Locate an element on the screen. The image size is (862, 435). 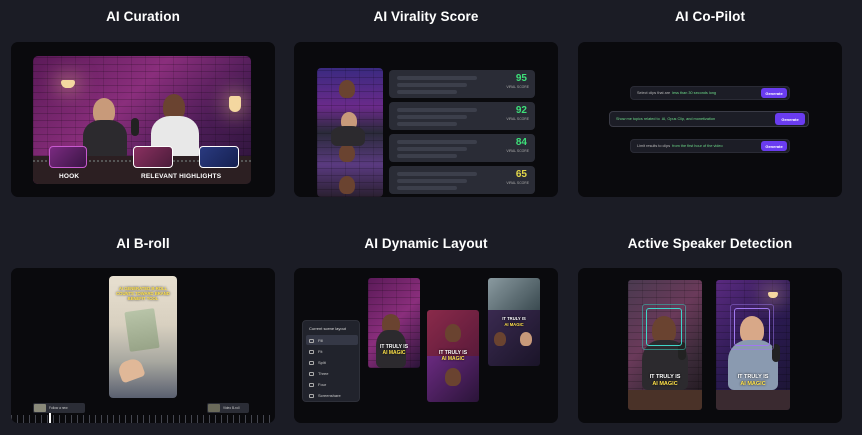
layout-preview-three: IT TRULY IS AI MAGIC is located at coordinates (514, 322).